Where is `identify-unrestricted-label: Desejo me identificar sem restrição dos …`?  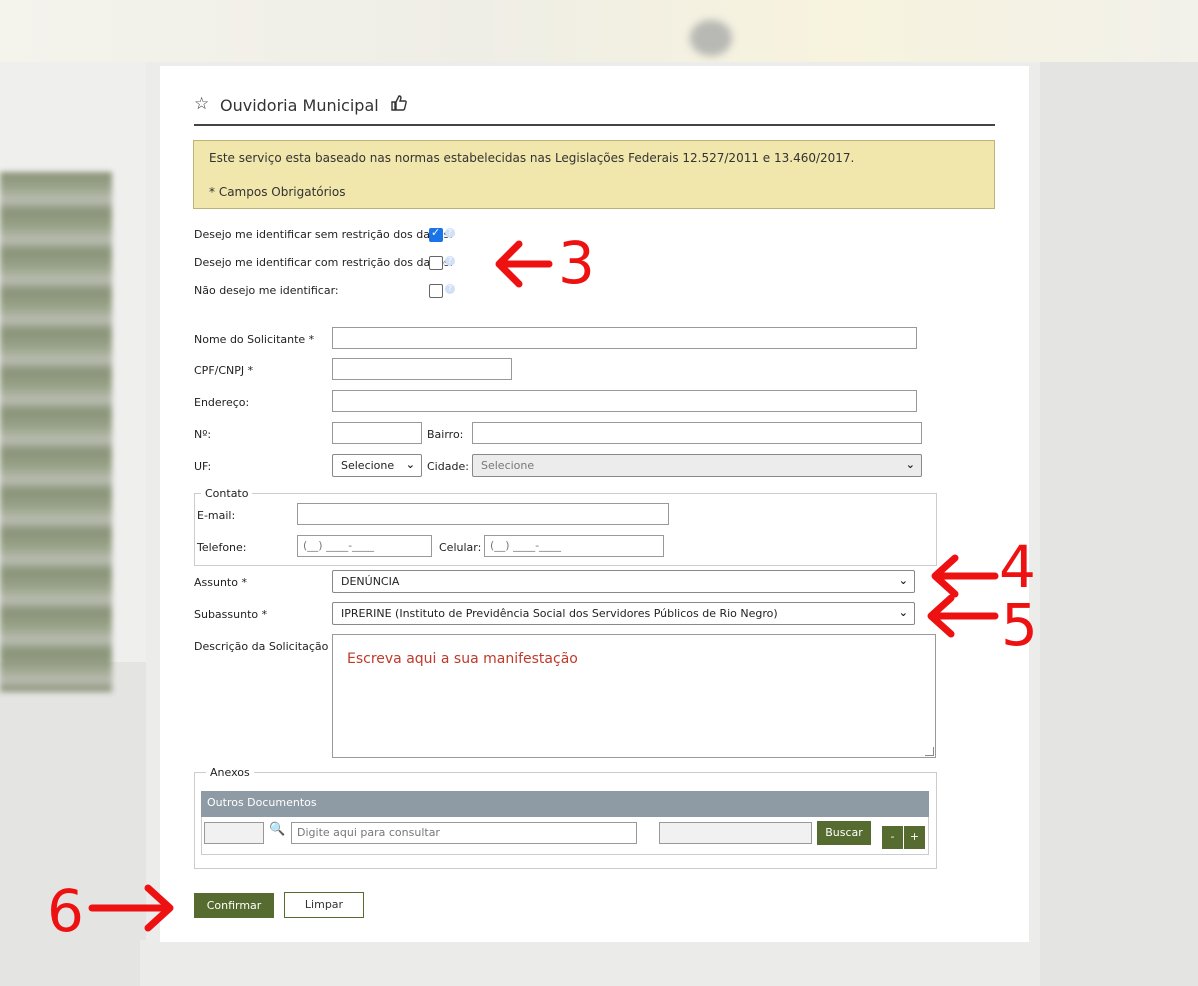
identify-unrestricted-label: Desejo me identificar sem restrição dos … is located at coordinates (324, 234).